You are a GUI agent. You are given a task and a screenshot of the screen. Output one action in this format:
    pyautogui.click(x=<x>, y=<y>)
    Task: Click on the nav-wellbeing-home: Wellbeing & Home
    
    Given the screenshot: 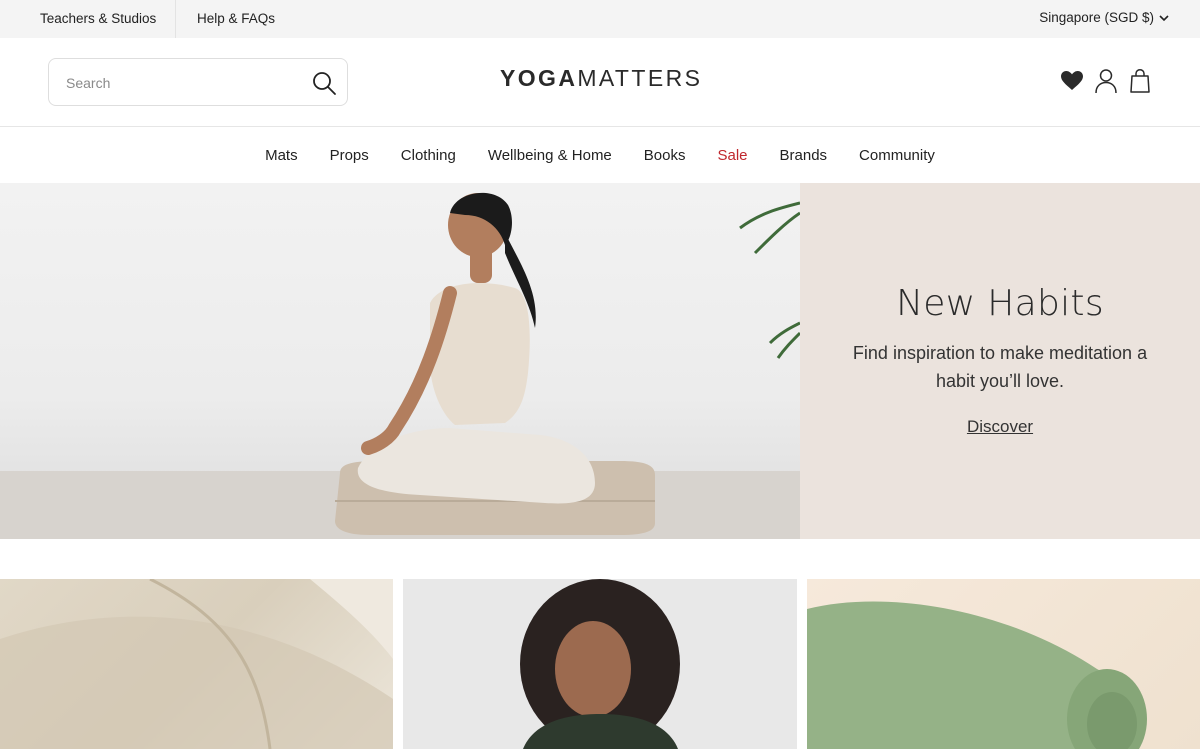 What is the action you would take?
    pyautogui.click(x=550, y=155)
    